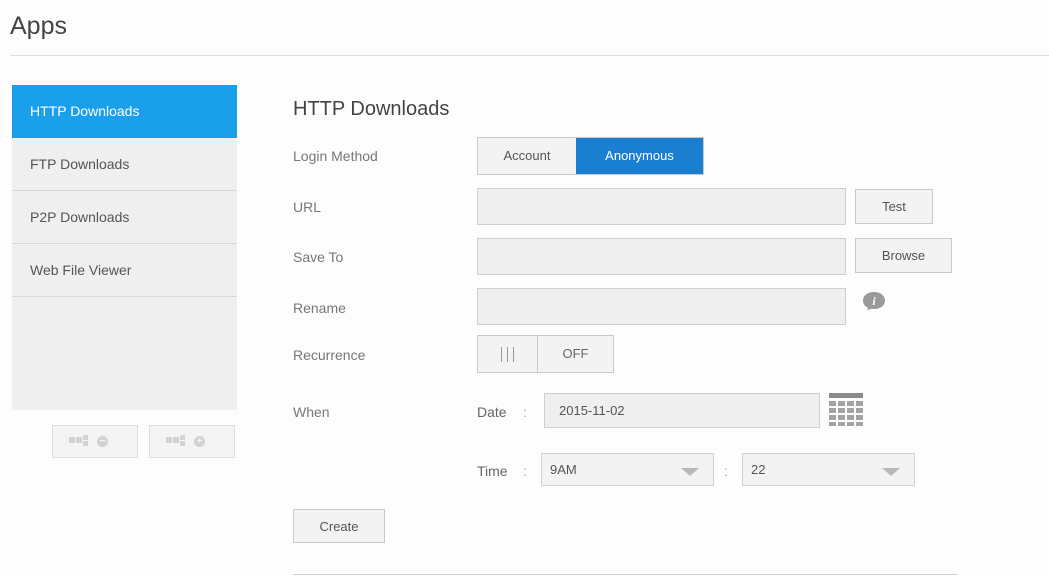  What do you see at coordinates (894, 206) in the screenshot?
I see `test-button: Test` at bounding box center [894, 206].